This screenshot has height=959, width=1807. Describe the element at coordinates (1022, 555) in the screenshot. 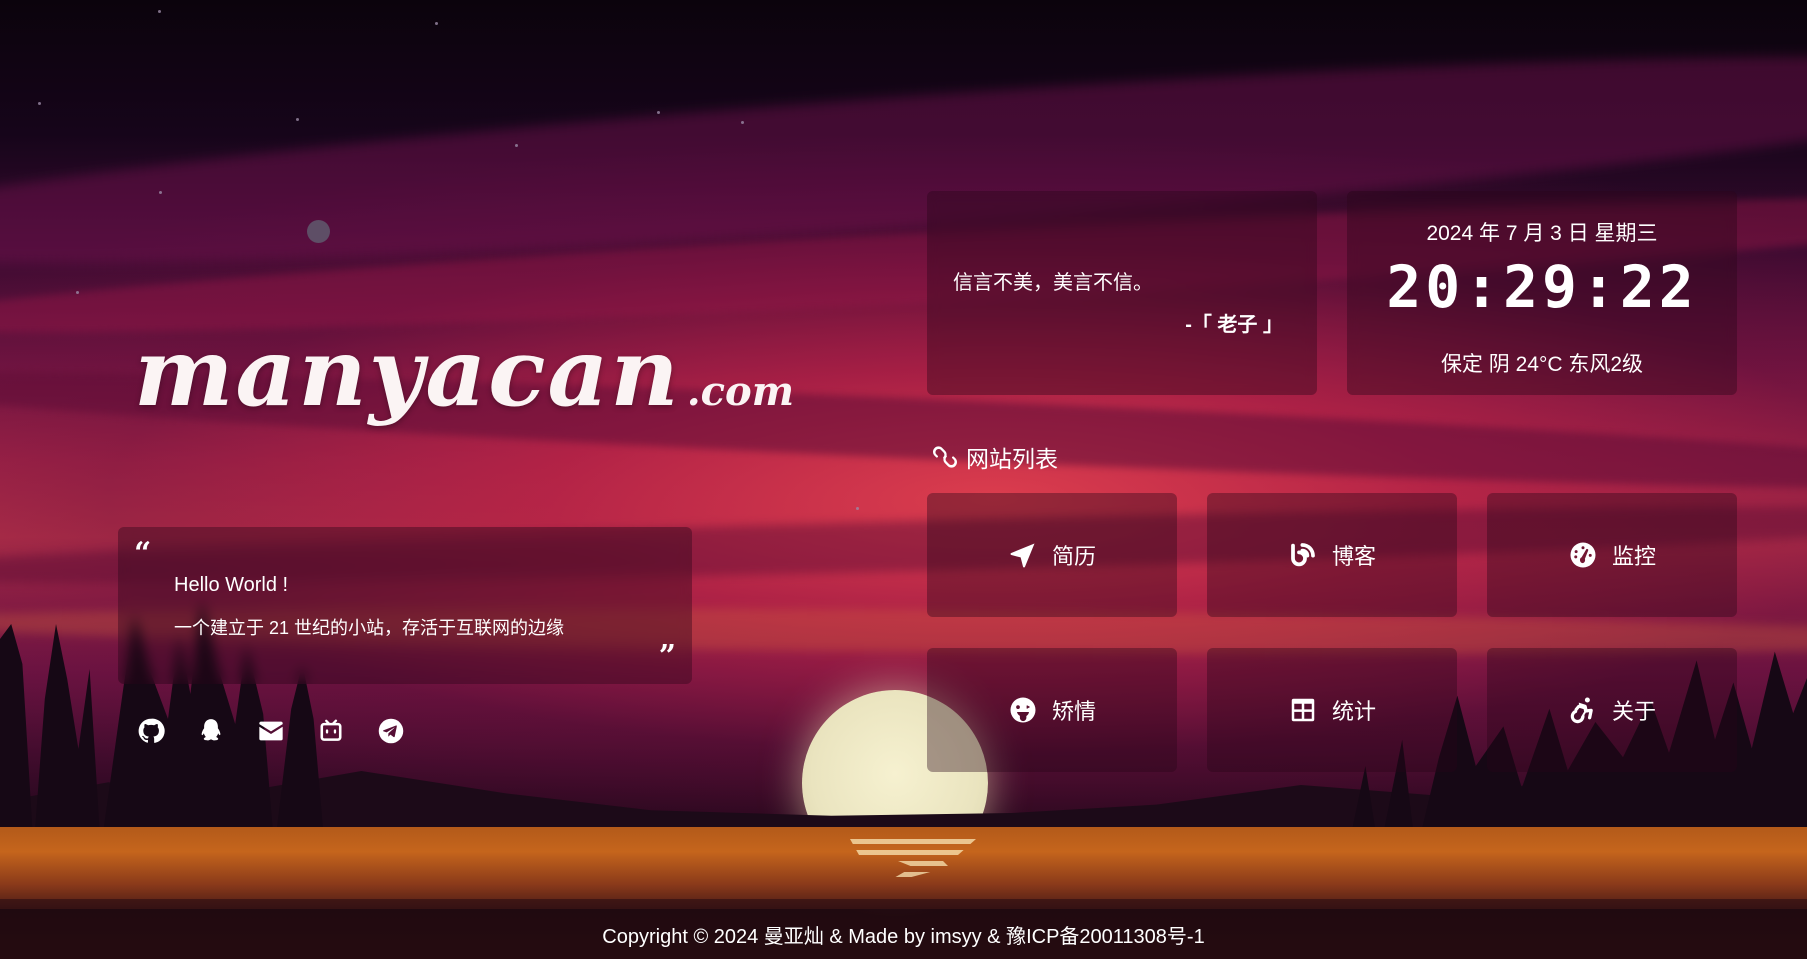

I see `location-arrow-icon` at that location.